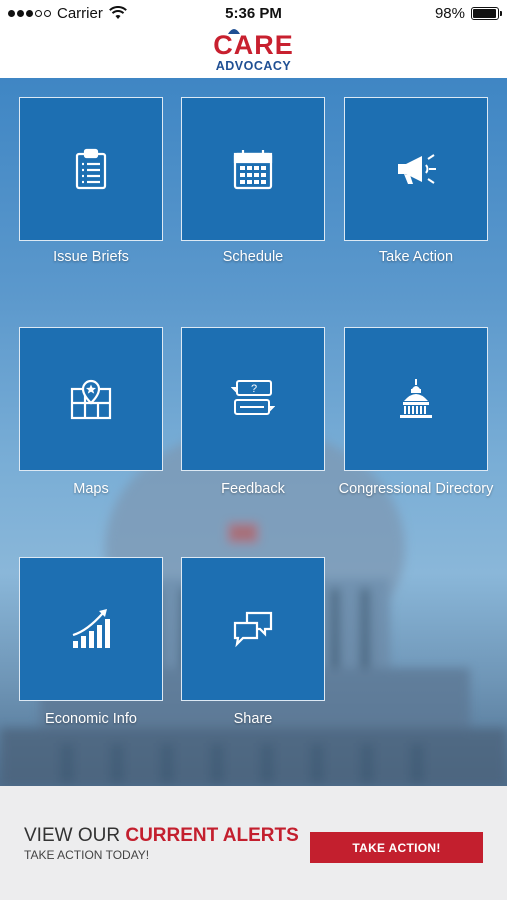 The image size is (507, 900). What do you see at coordinates (468, 13) in the screenshot?
I see `status-right: 98%` at bounding box center [468, 13].